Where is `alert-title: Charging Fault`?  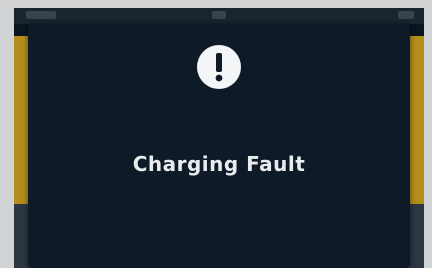
alert-title: Charging Fault is located at coordinates (219, 164).